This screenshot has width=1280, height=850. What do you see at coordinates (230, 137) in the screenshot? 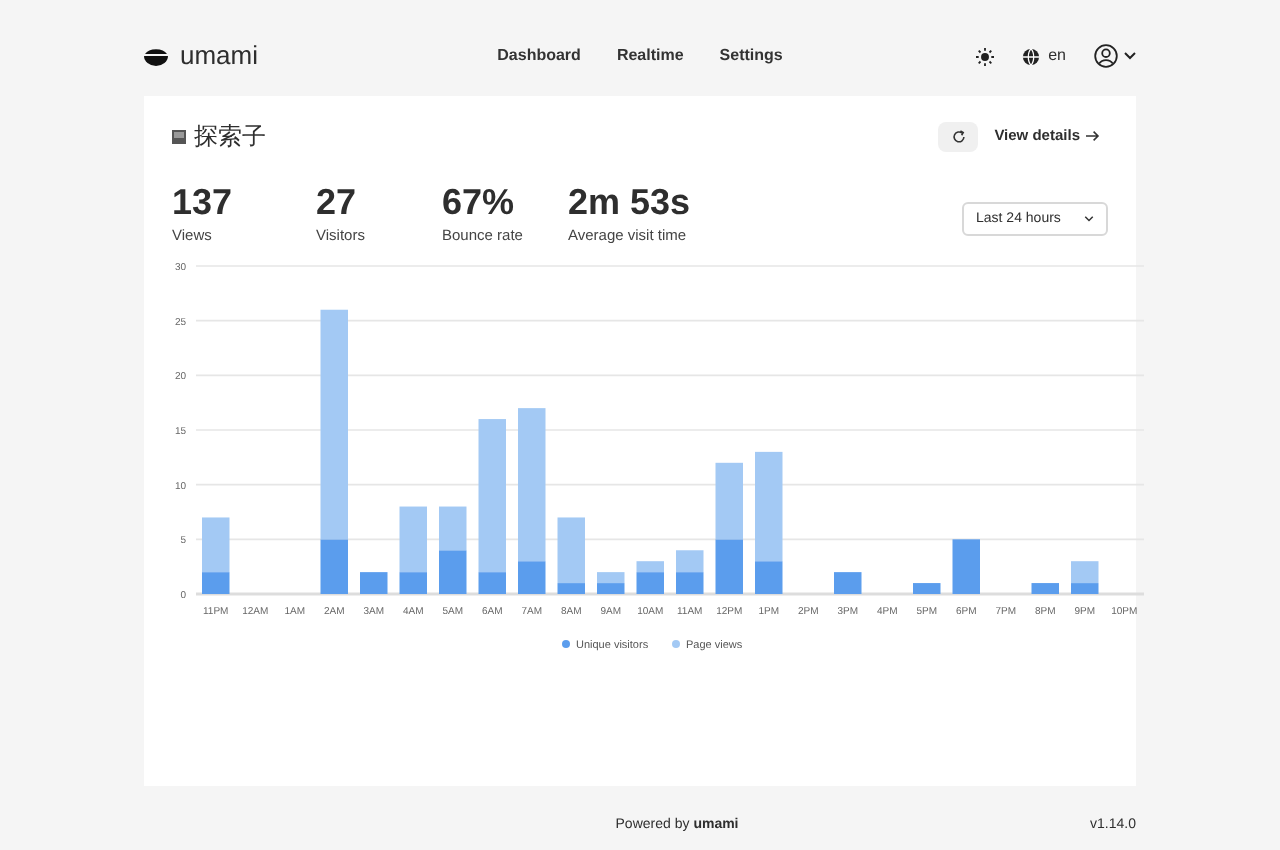
I see `website-name: 探索子` at bounding box center [230, 137].